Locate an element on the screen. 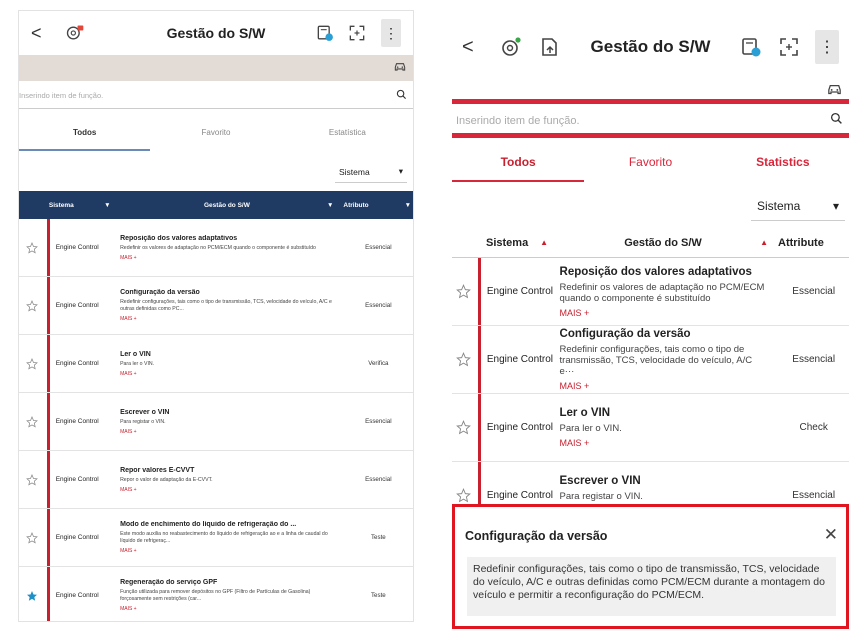  function-column-header: Gestão do S/W ▲ is located at coordinates (663, 243).